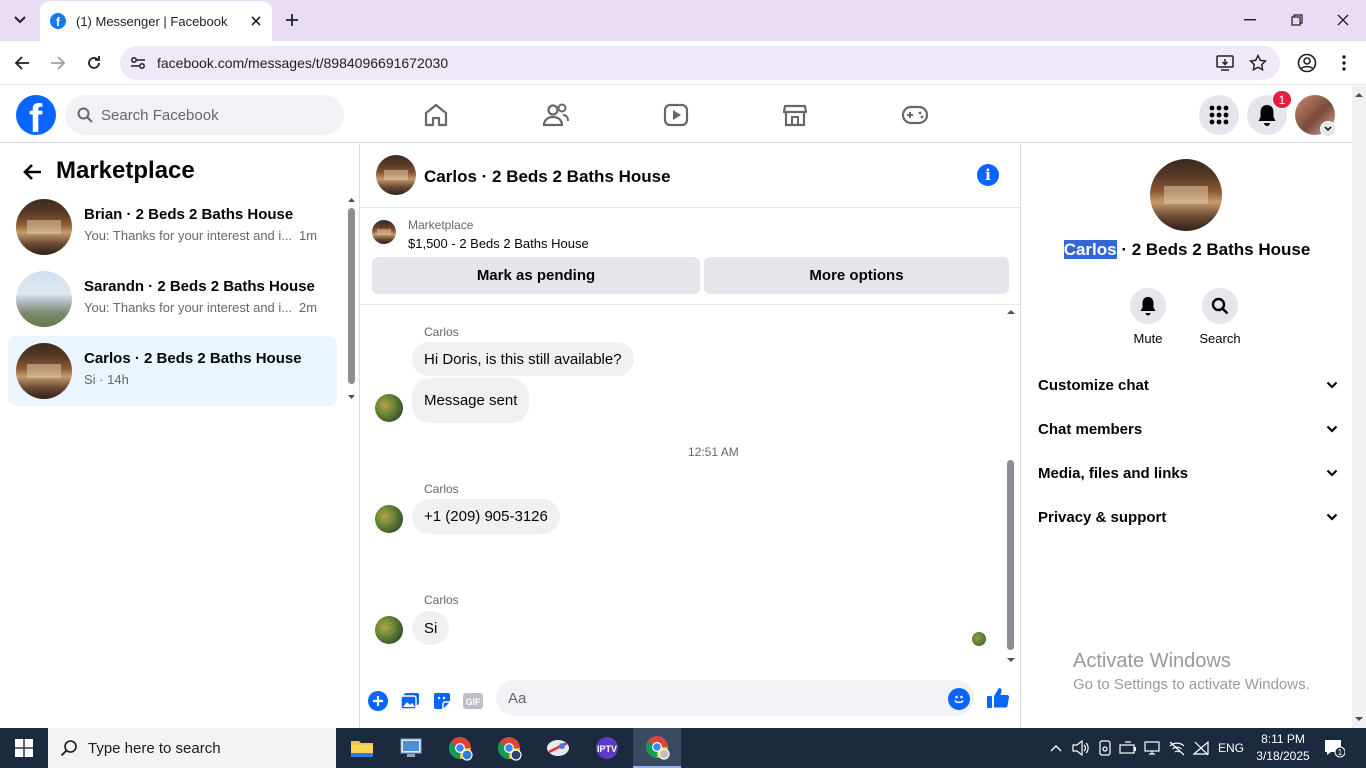  I want to click on section-label: Customize chat, so click(1093, 385).